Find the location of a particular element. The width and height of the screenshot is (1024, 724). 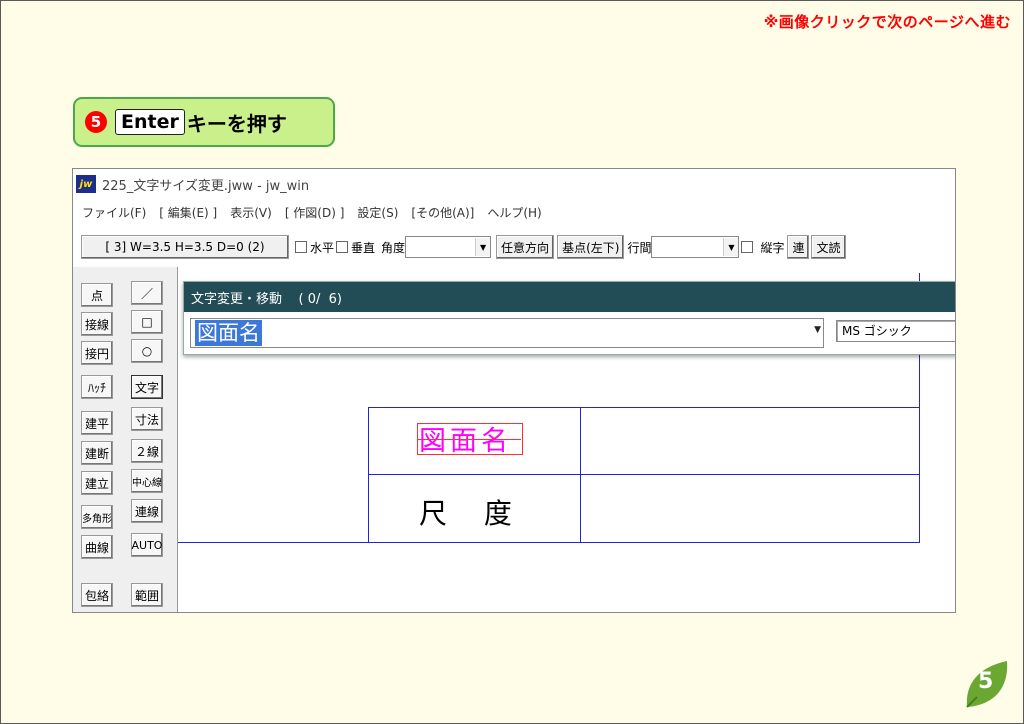

tool-hatch: ﾊｯﾁ is located at coordinates (97, 387).